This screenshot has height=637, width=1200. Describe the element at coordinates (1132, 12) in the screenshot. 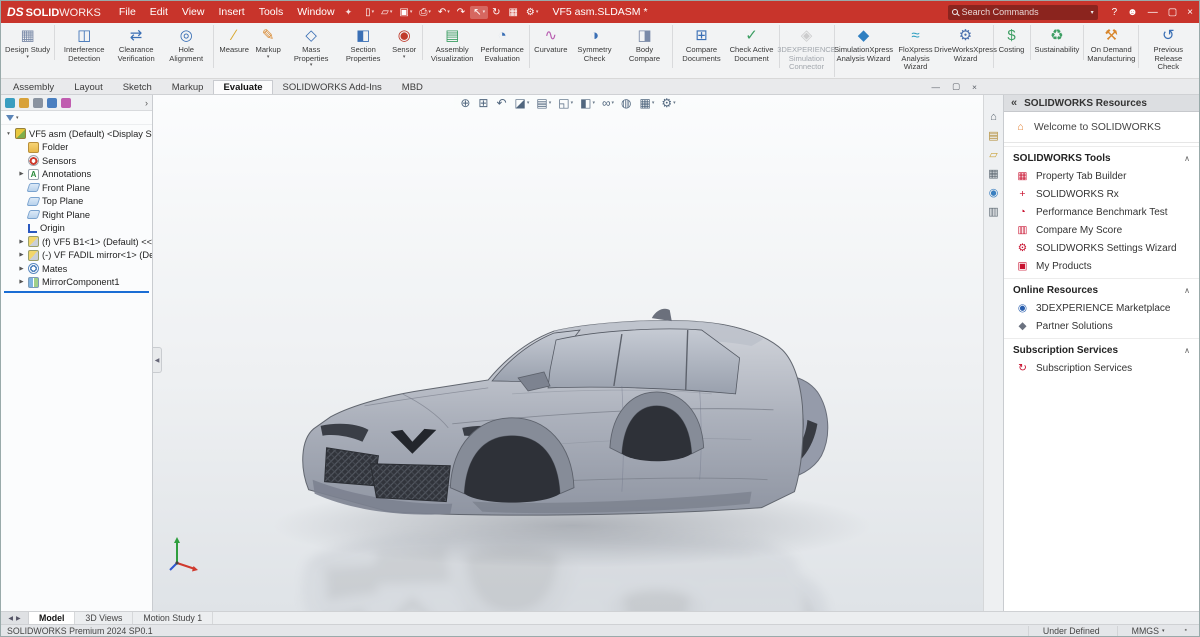

I see `titlebar-control-icon: ☻` at that location.